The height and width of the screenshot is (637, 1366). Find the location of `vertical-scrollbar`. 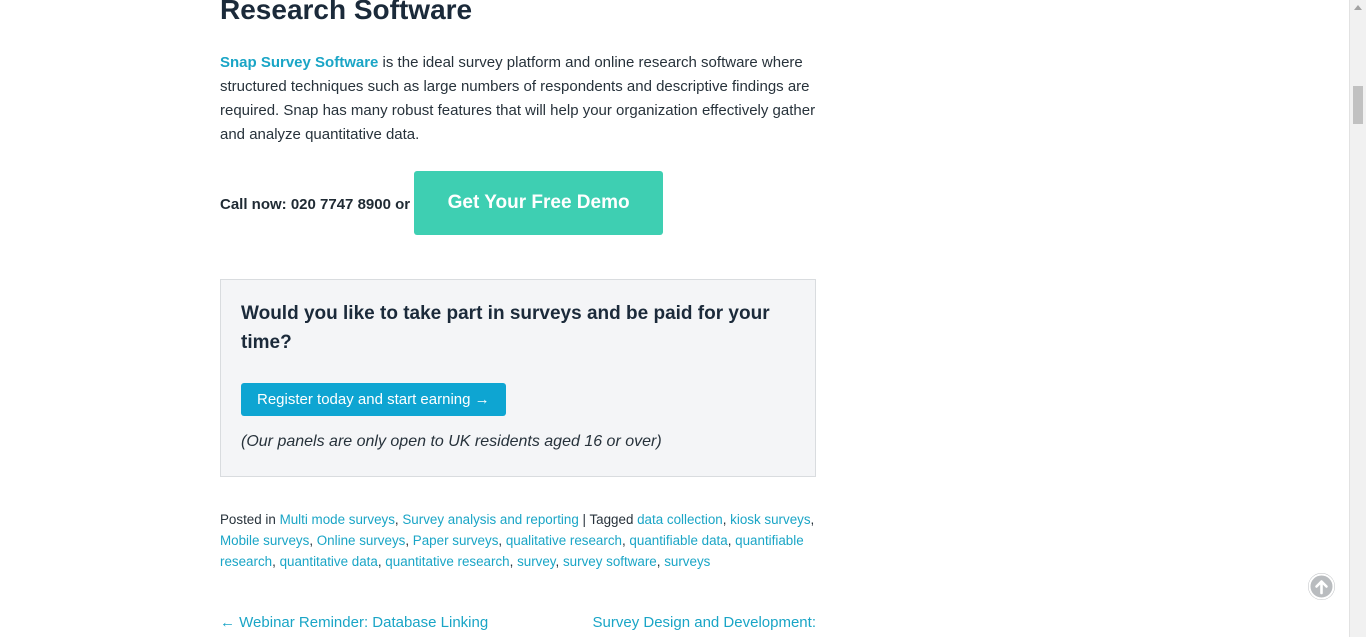

vertical-scrollbar is located at coordinates (1357, 318).